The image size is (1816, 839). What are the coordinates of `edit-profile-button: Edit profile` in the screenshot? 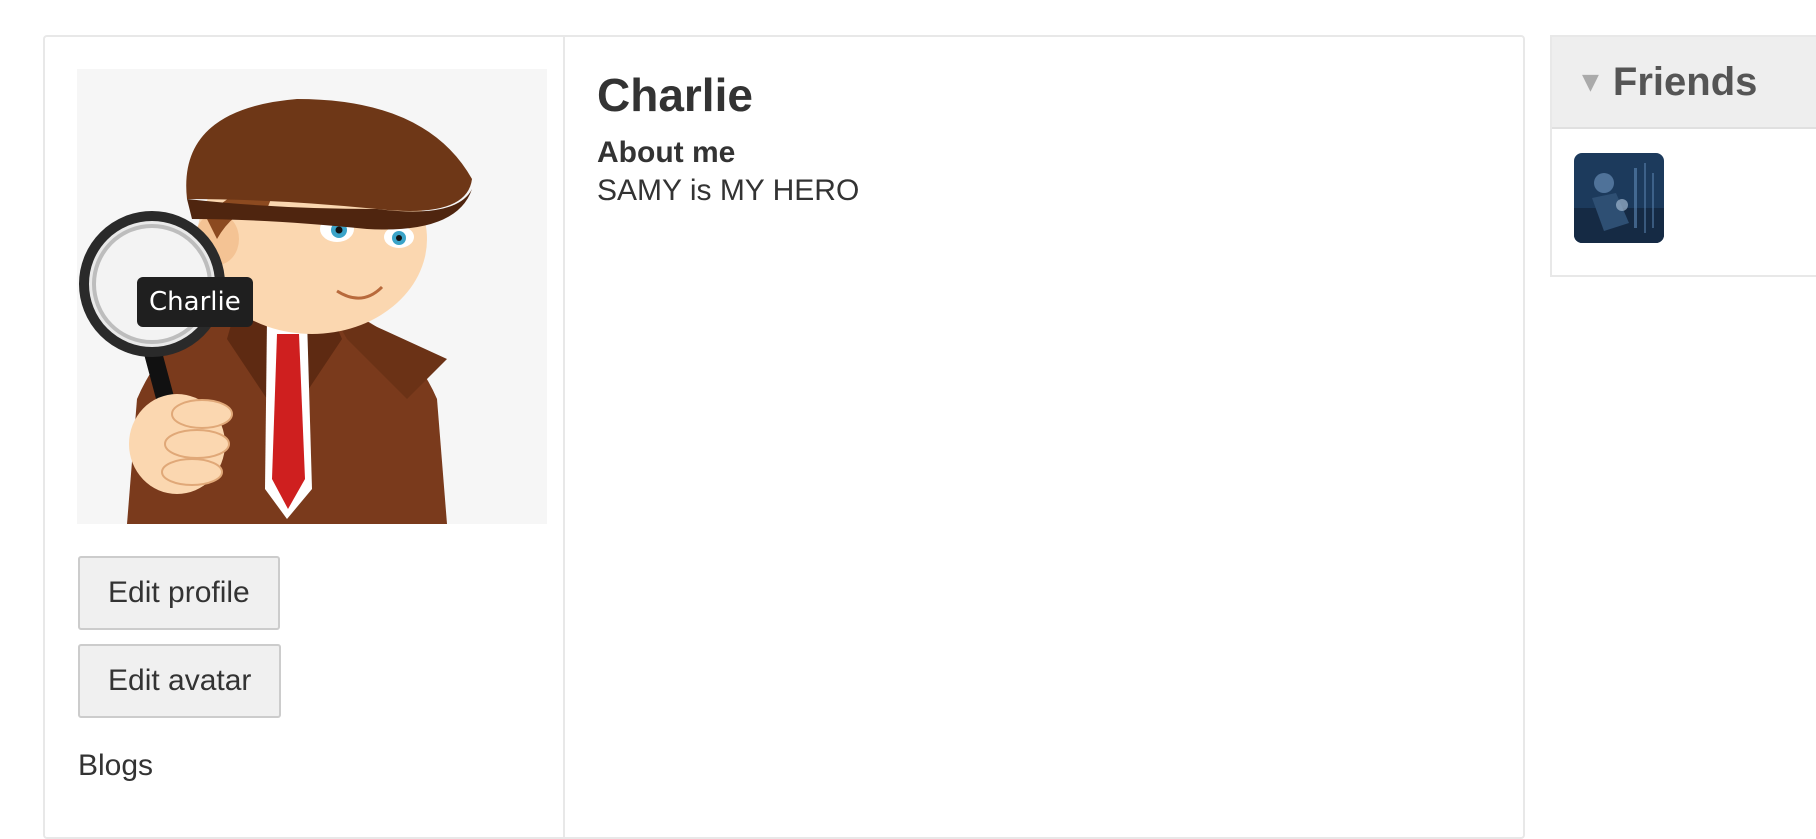 It's located at (179, 593).